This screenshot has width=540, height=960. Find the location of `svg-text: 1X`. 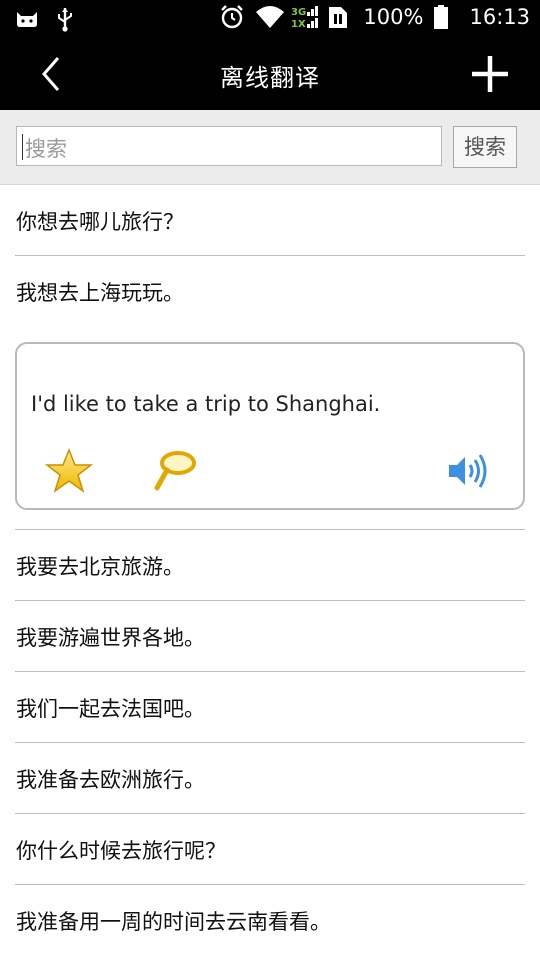

svg-text: 1X is located at coordinates (298, 24).